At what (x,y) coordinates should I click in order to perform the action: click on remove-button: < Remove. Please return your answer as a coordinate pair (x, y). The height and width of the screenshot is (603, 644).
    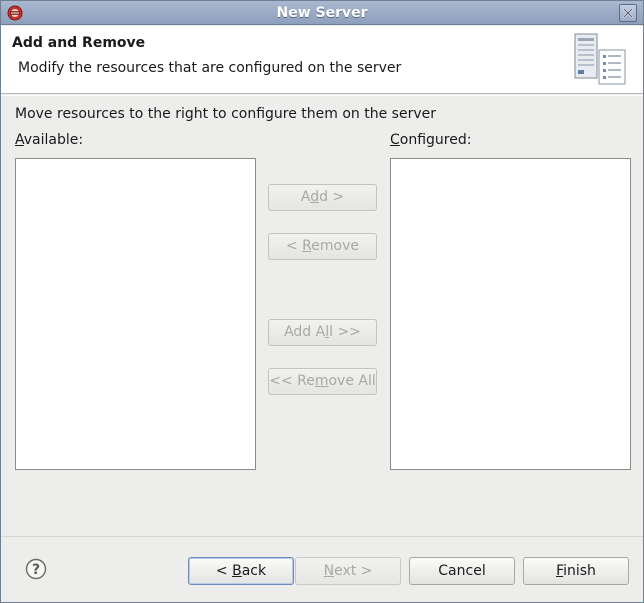
    Looking at the image, I should click on (322, 246).